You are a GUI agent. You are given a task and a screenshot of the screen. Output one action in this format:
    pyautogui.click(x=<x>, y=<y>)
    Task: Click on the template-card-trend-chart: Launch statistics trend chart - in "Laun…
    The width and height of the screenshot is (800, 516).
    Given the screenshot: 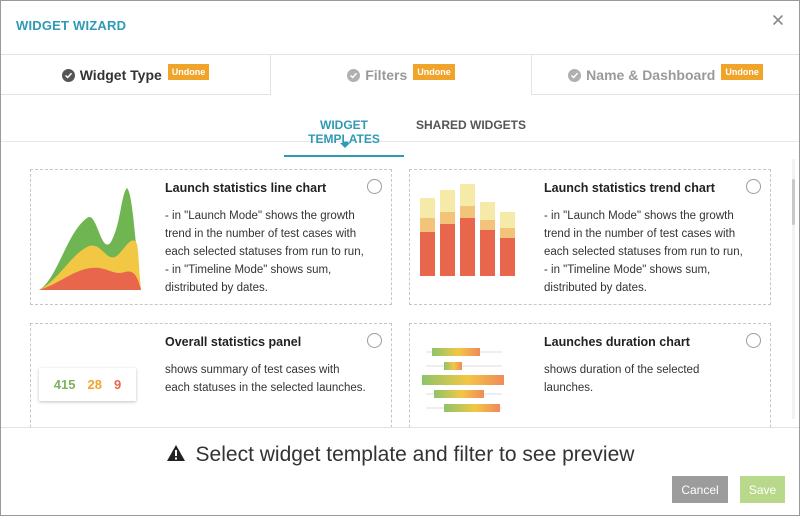 What is the action you would take?
    pyautogui.click(x=590, y=237)
    